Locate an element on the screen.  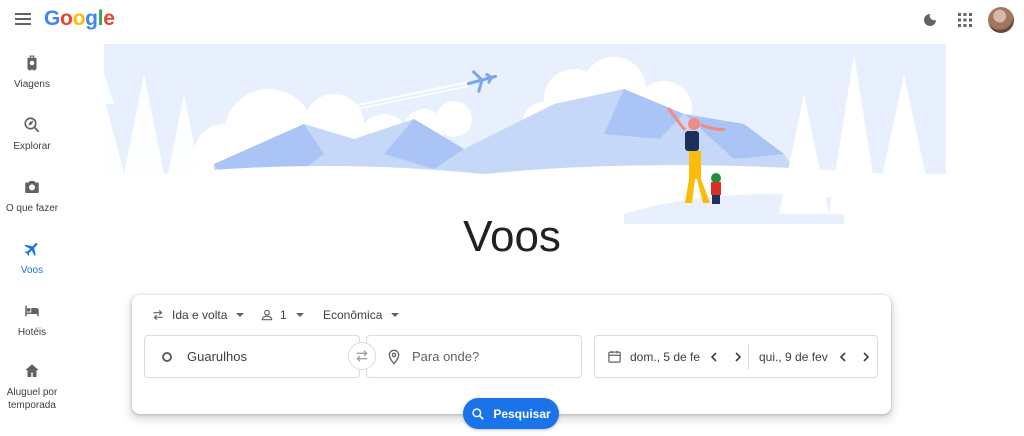
calendar-icon is located at coordinates (614, 356).